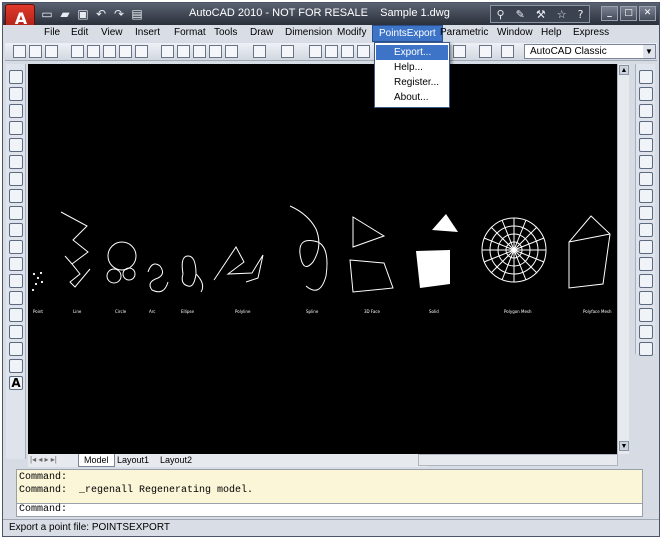  What do you see at coordinates (287, 51) in the screenshot?
I see `redo-icon` at bounding box center [287, 51].